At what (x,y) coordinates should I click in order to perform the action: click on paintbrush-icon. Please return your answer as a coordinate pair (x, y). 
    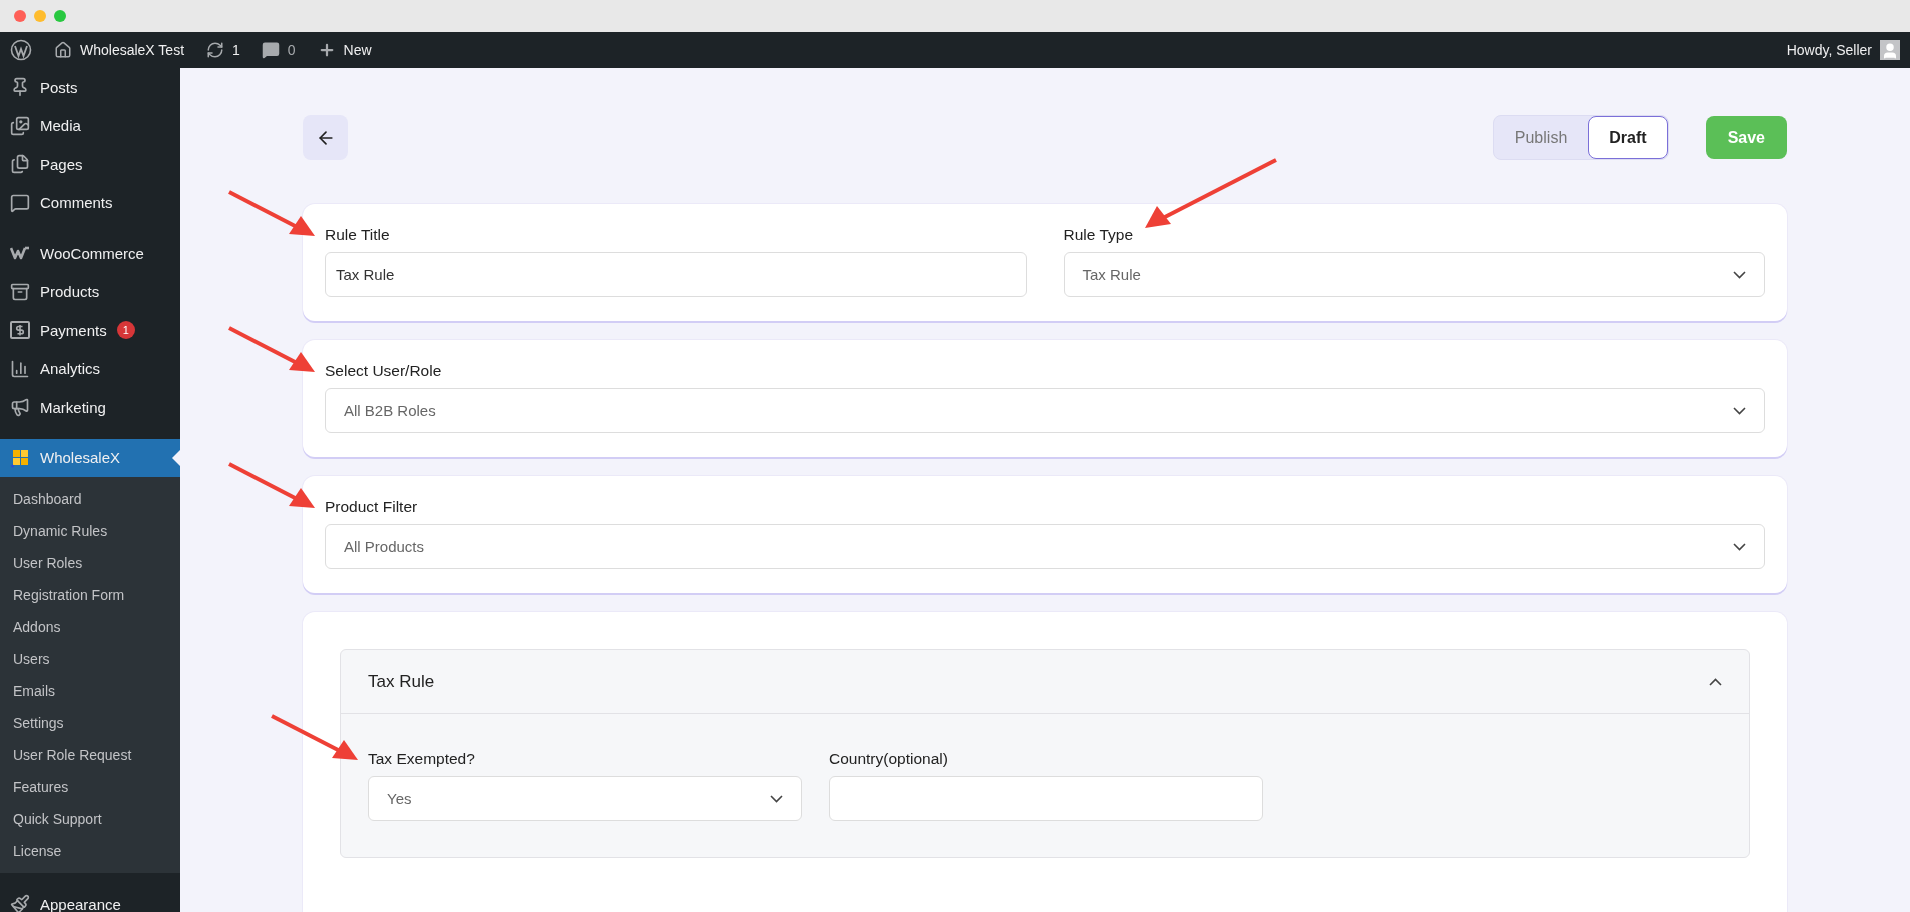
    Looking at the image, I should click on (20, 903).